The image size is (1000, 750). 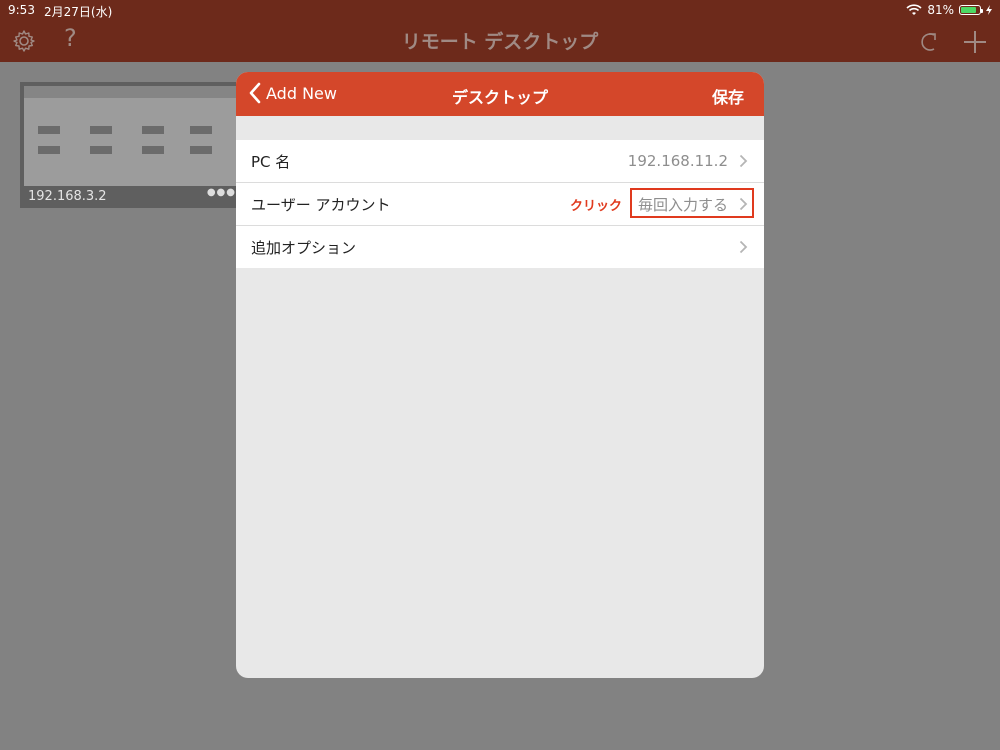 I want to click on row-label: 追加オプション, so click(x=304, y=247).